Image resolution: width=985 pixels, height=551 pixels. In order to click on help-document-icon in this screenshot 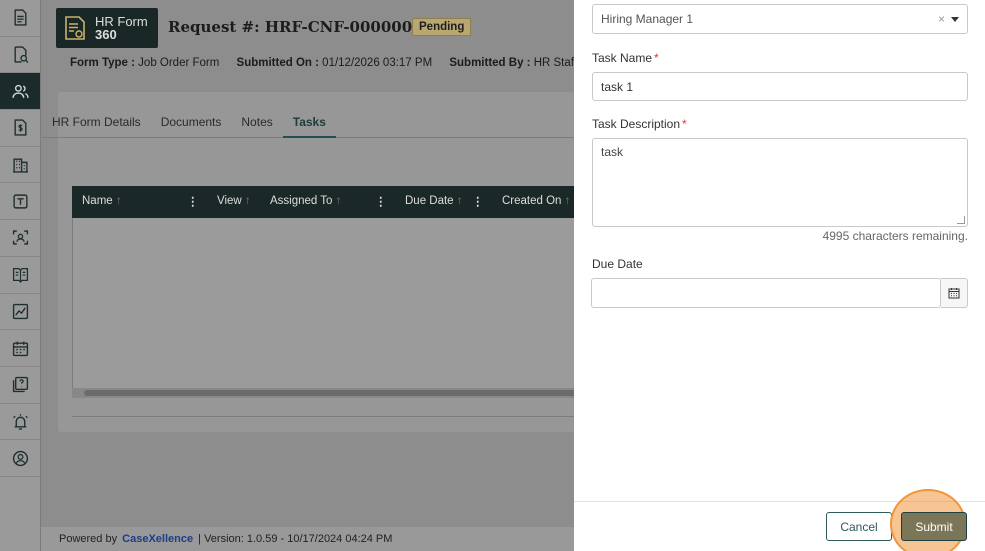, I will do `click(20, 385)`.